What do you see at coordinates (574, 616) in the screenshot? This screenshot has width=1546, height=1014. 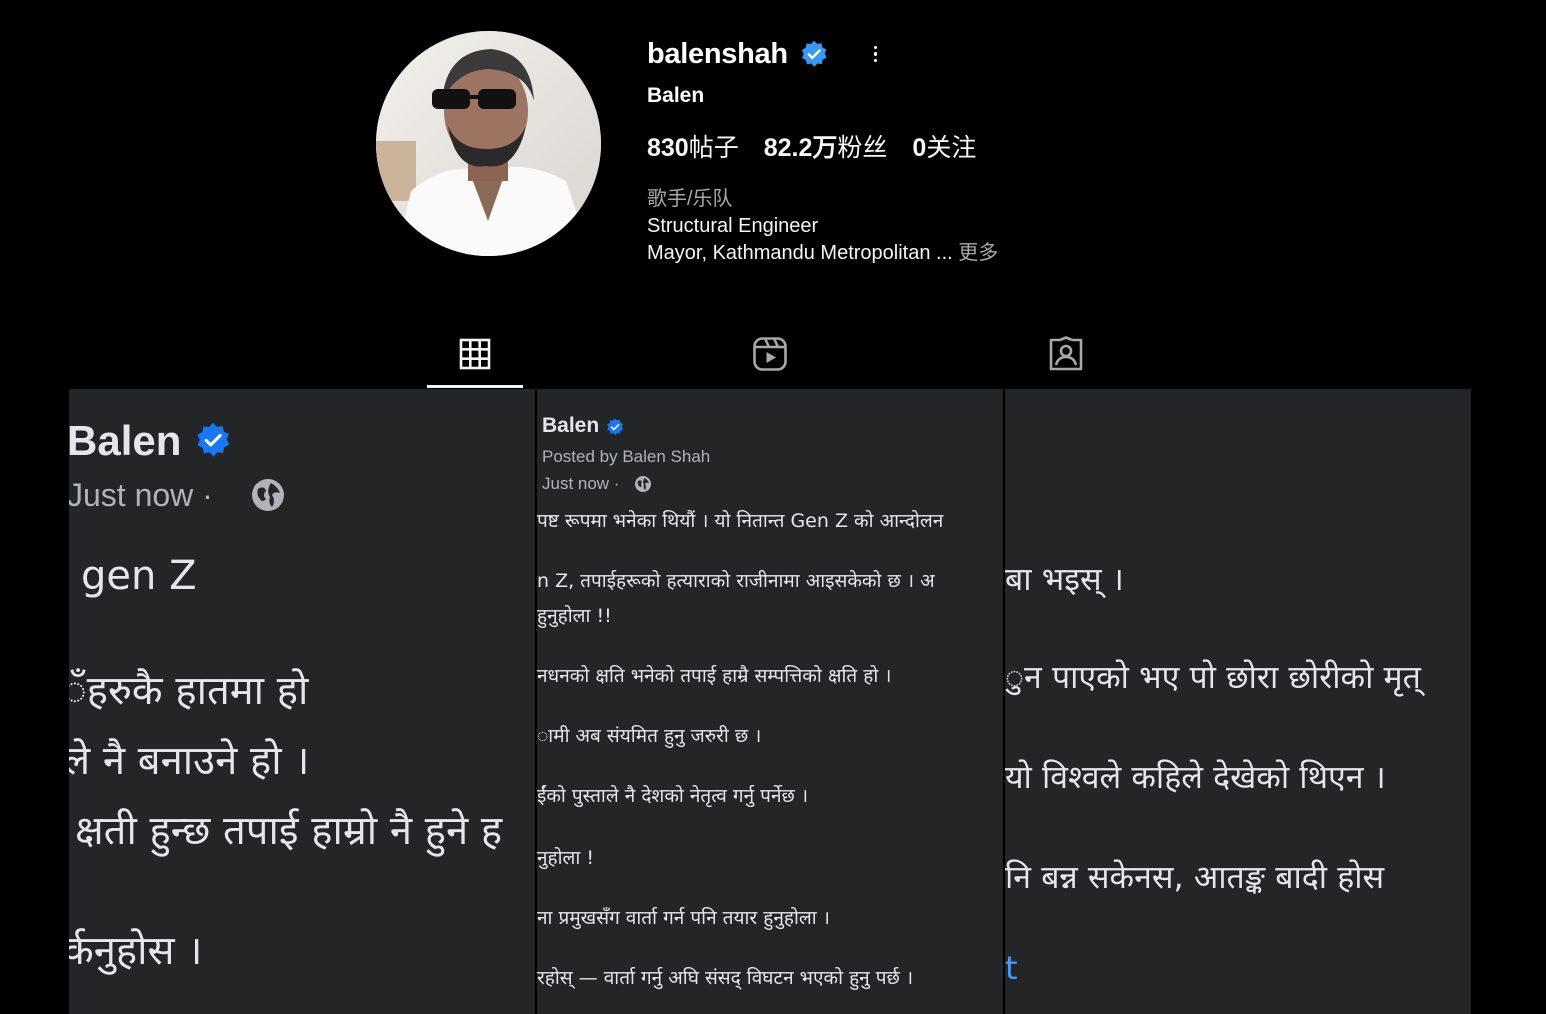 I see `post-text-line: हुनुहोला !!` at bounding box center [574, 616].